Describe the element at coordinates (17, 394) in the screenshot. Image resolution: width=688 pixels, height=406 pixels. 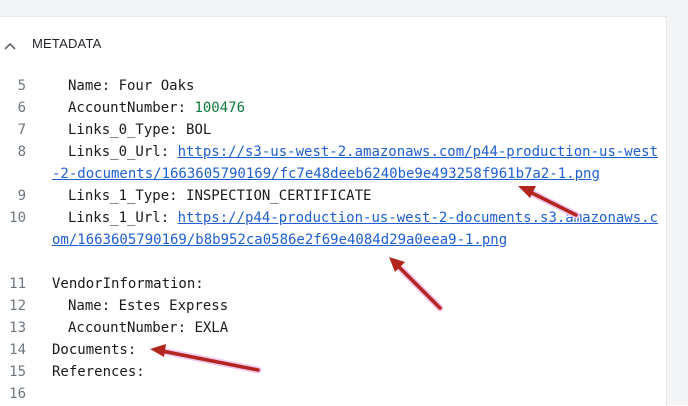
I see `line-number: 16` at that location.